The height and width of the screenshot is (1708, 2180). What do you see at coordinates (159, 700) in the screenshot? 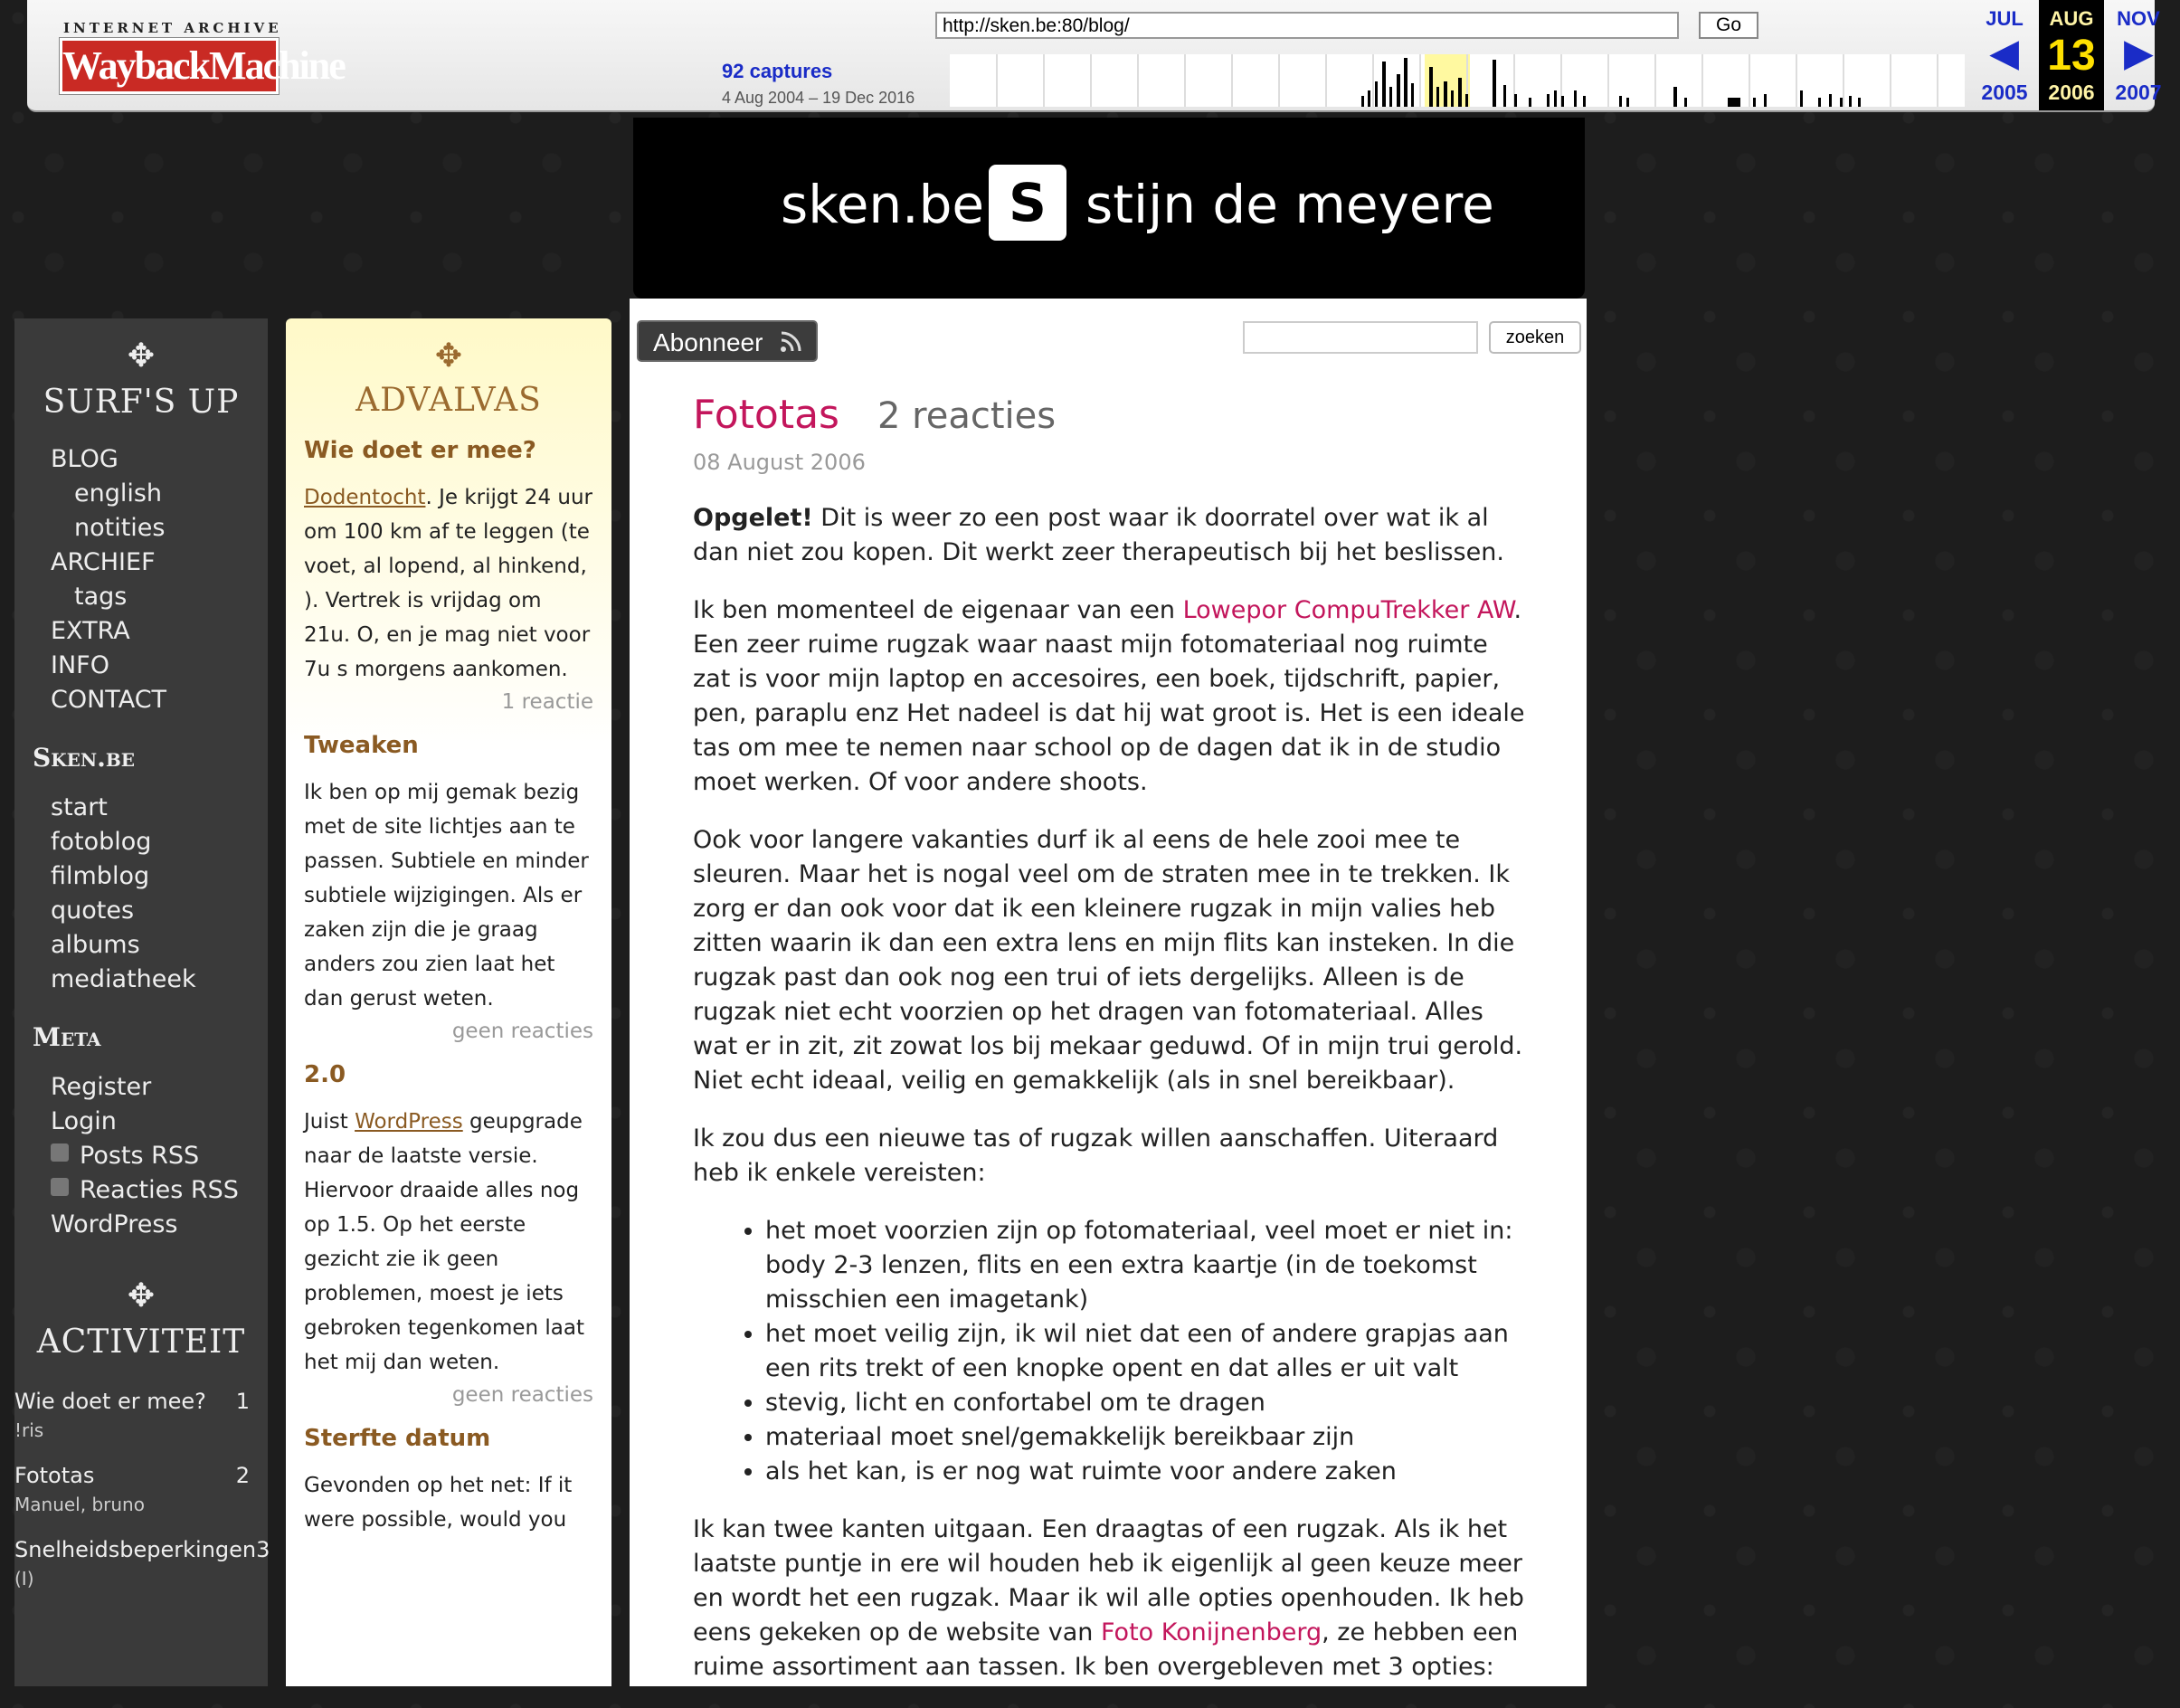
I see `nav-contact: CONTACT` at bounding box center [159, 700].